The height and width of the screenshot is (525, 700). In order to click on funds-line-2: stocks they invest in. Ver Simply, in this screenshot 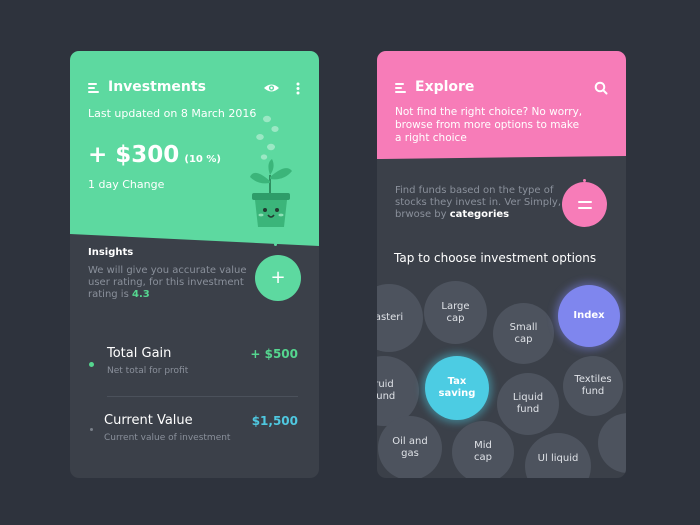, I will do `click(478, 202)`.